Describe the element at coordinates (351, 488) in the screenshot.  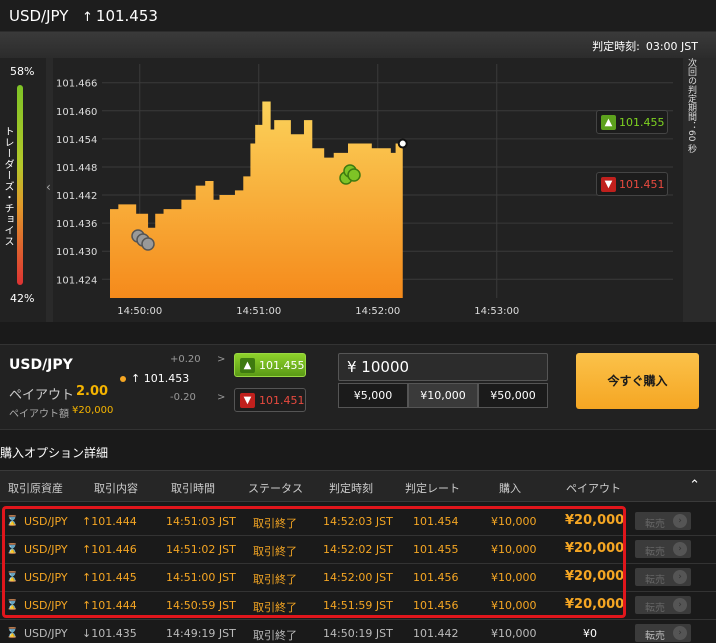
I see `col-judge-time: 判定時刻` at that location.